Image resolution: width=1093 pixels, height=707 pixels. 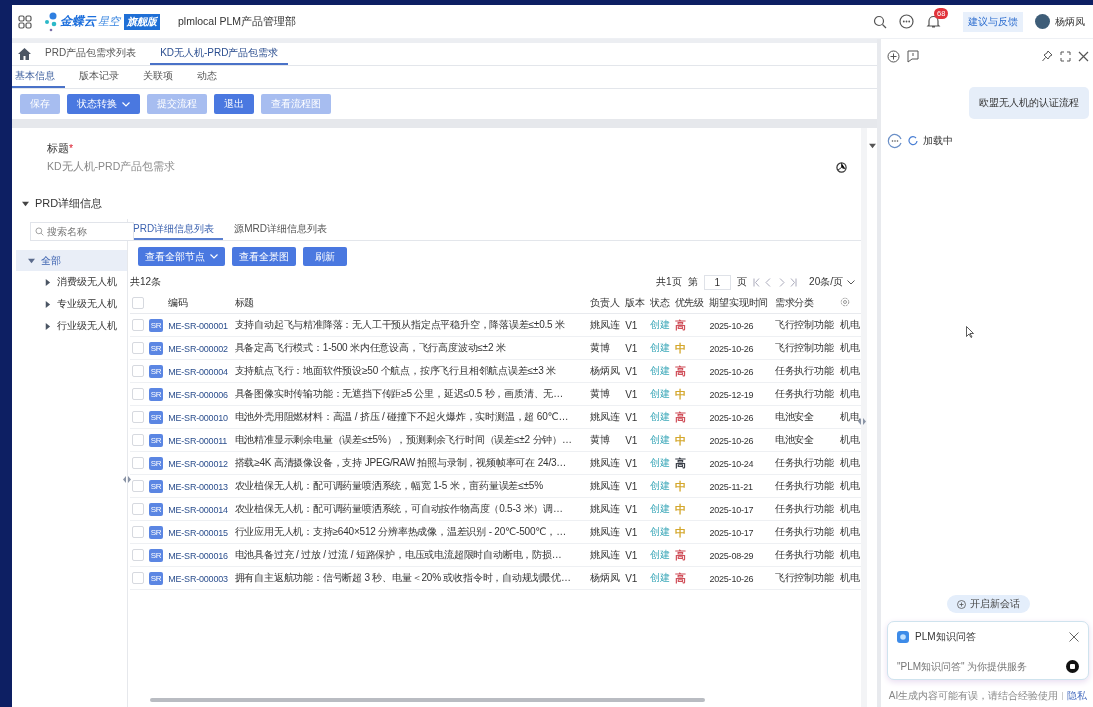 I want to click on table-action-button: 查看全景图, so click(x=264, y=256).